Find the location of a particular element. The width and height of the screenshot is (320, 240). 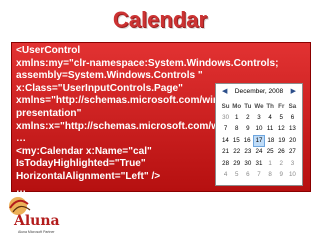

calendar-day: 31 is located at coordinates (258, 164).